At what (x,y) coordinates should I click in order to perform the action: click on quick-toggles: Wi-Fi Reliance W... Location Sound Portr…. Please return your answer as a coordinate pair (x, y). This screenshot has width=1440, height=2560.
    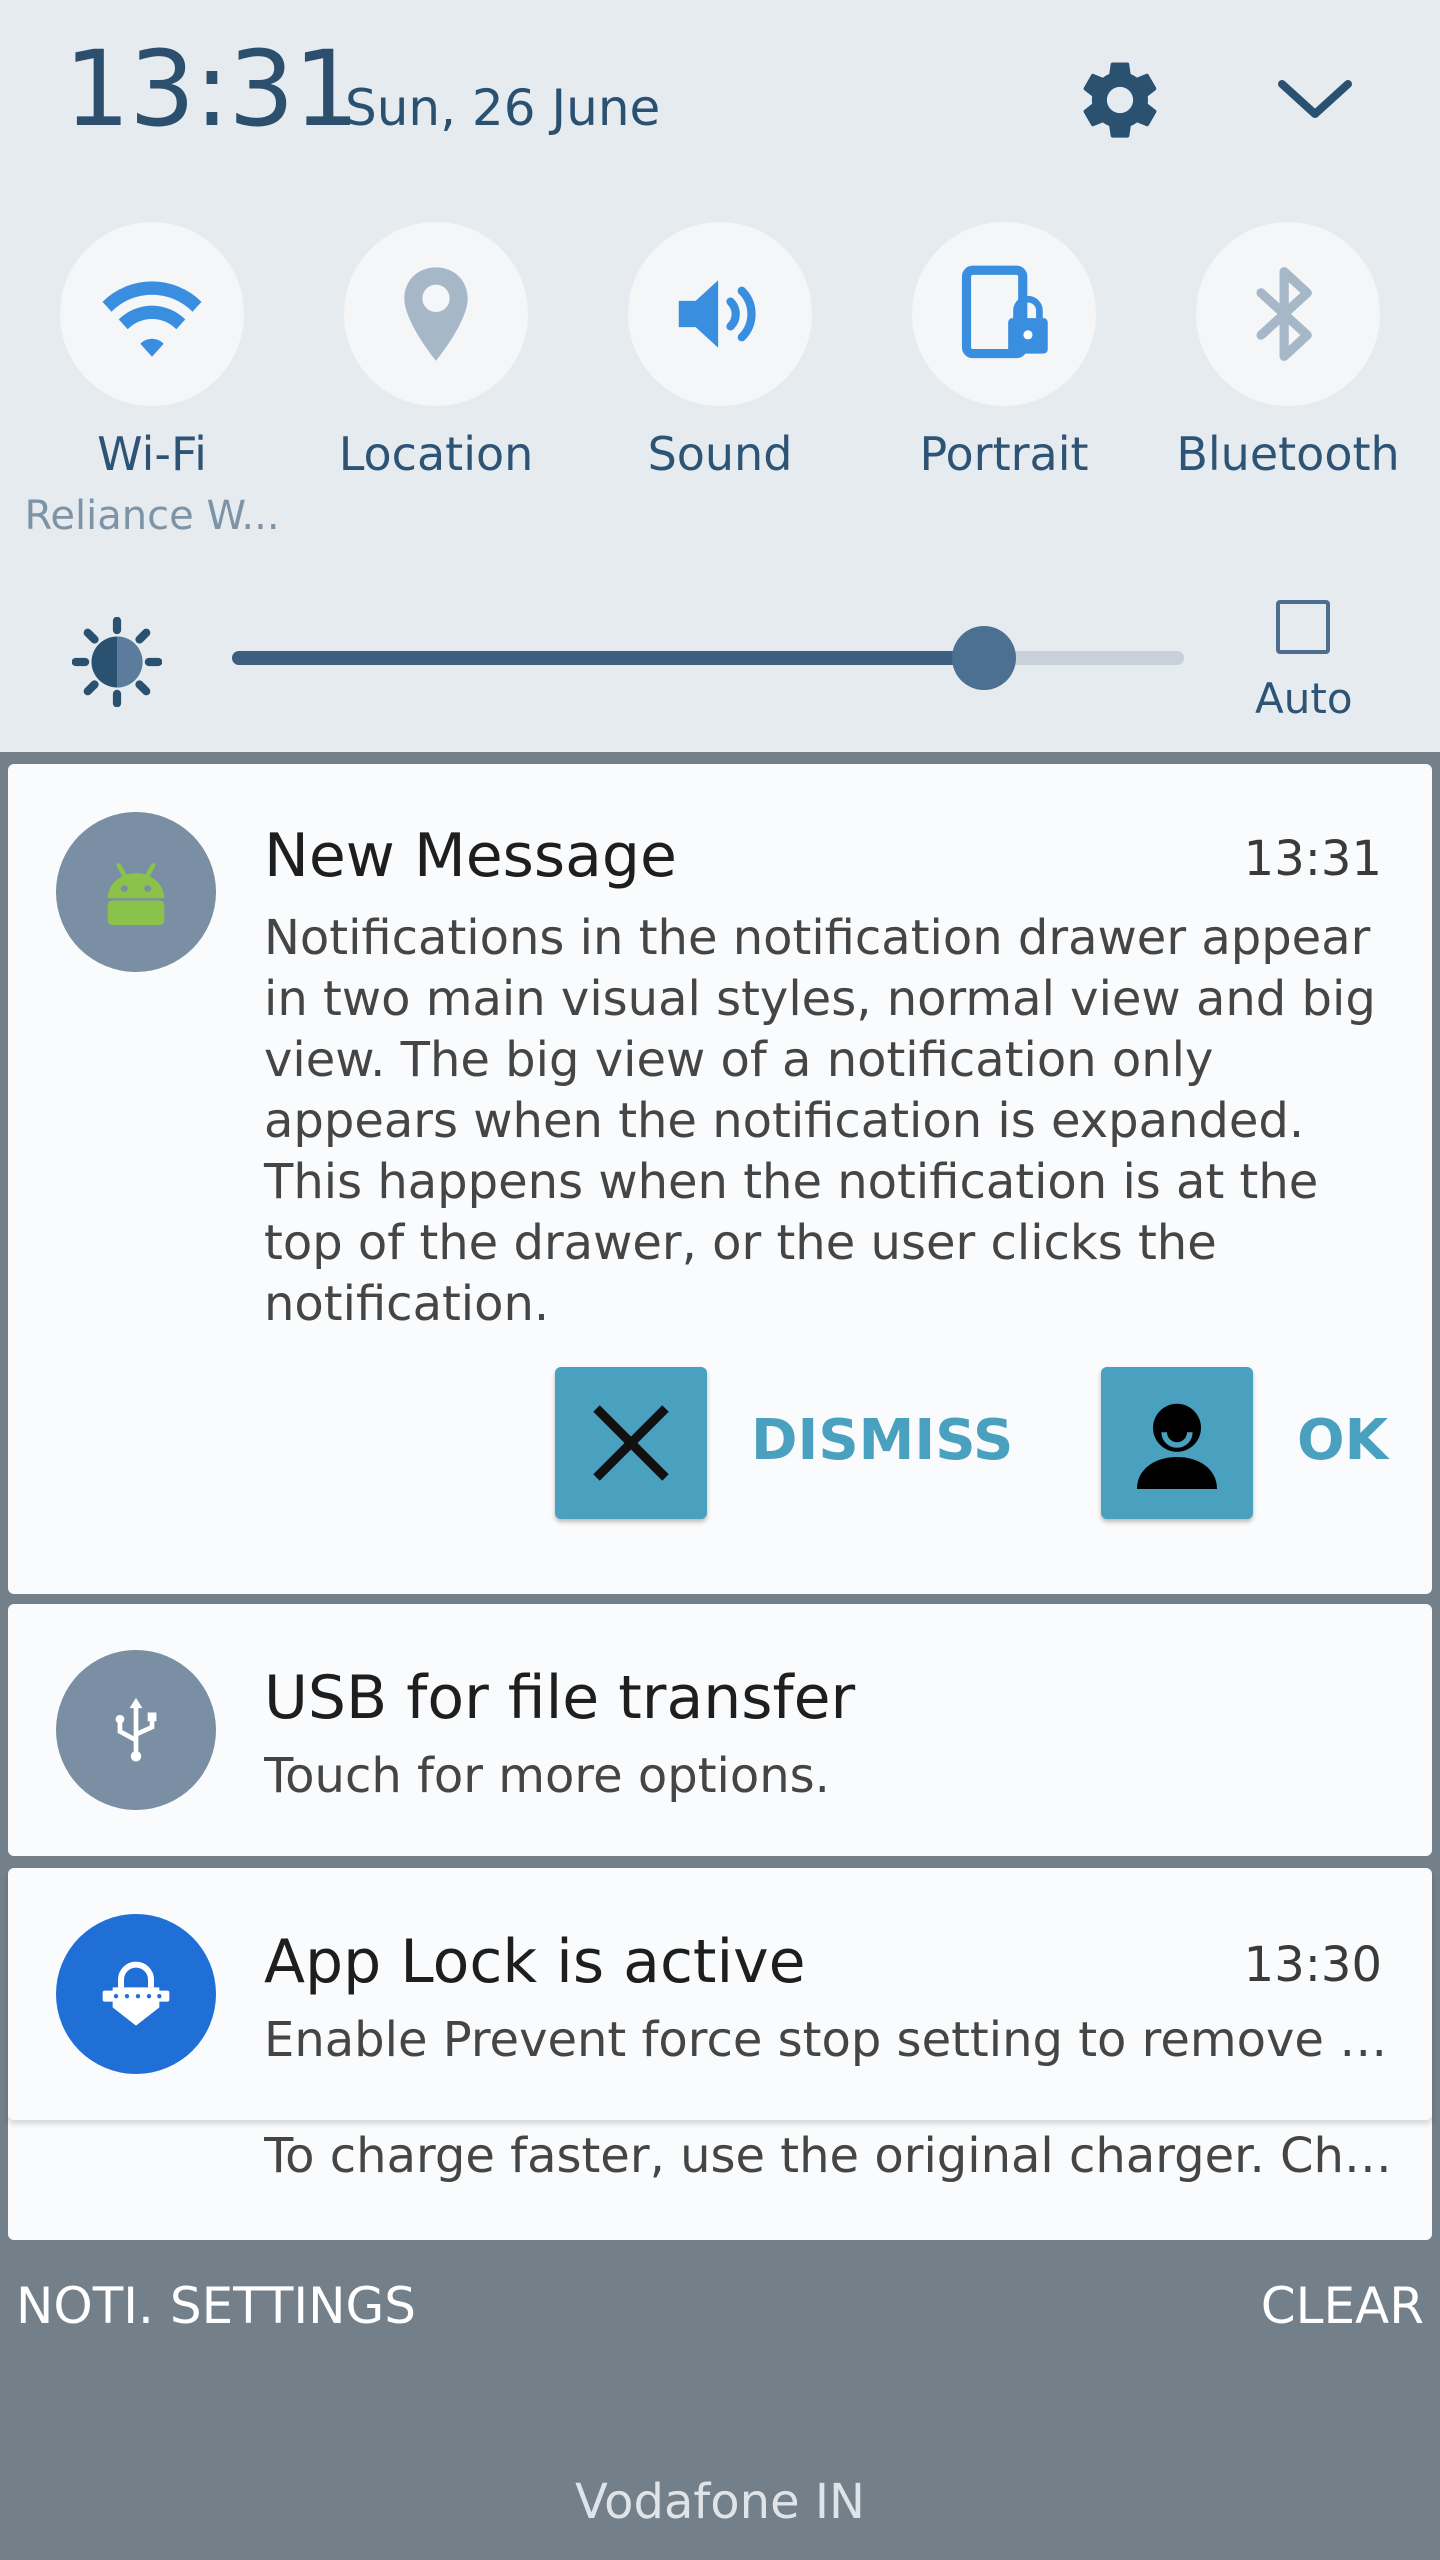
    Looking at the image, I should click on (720, 382).